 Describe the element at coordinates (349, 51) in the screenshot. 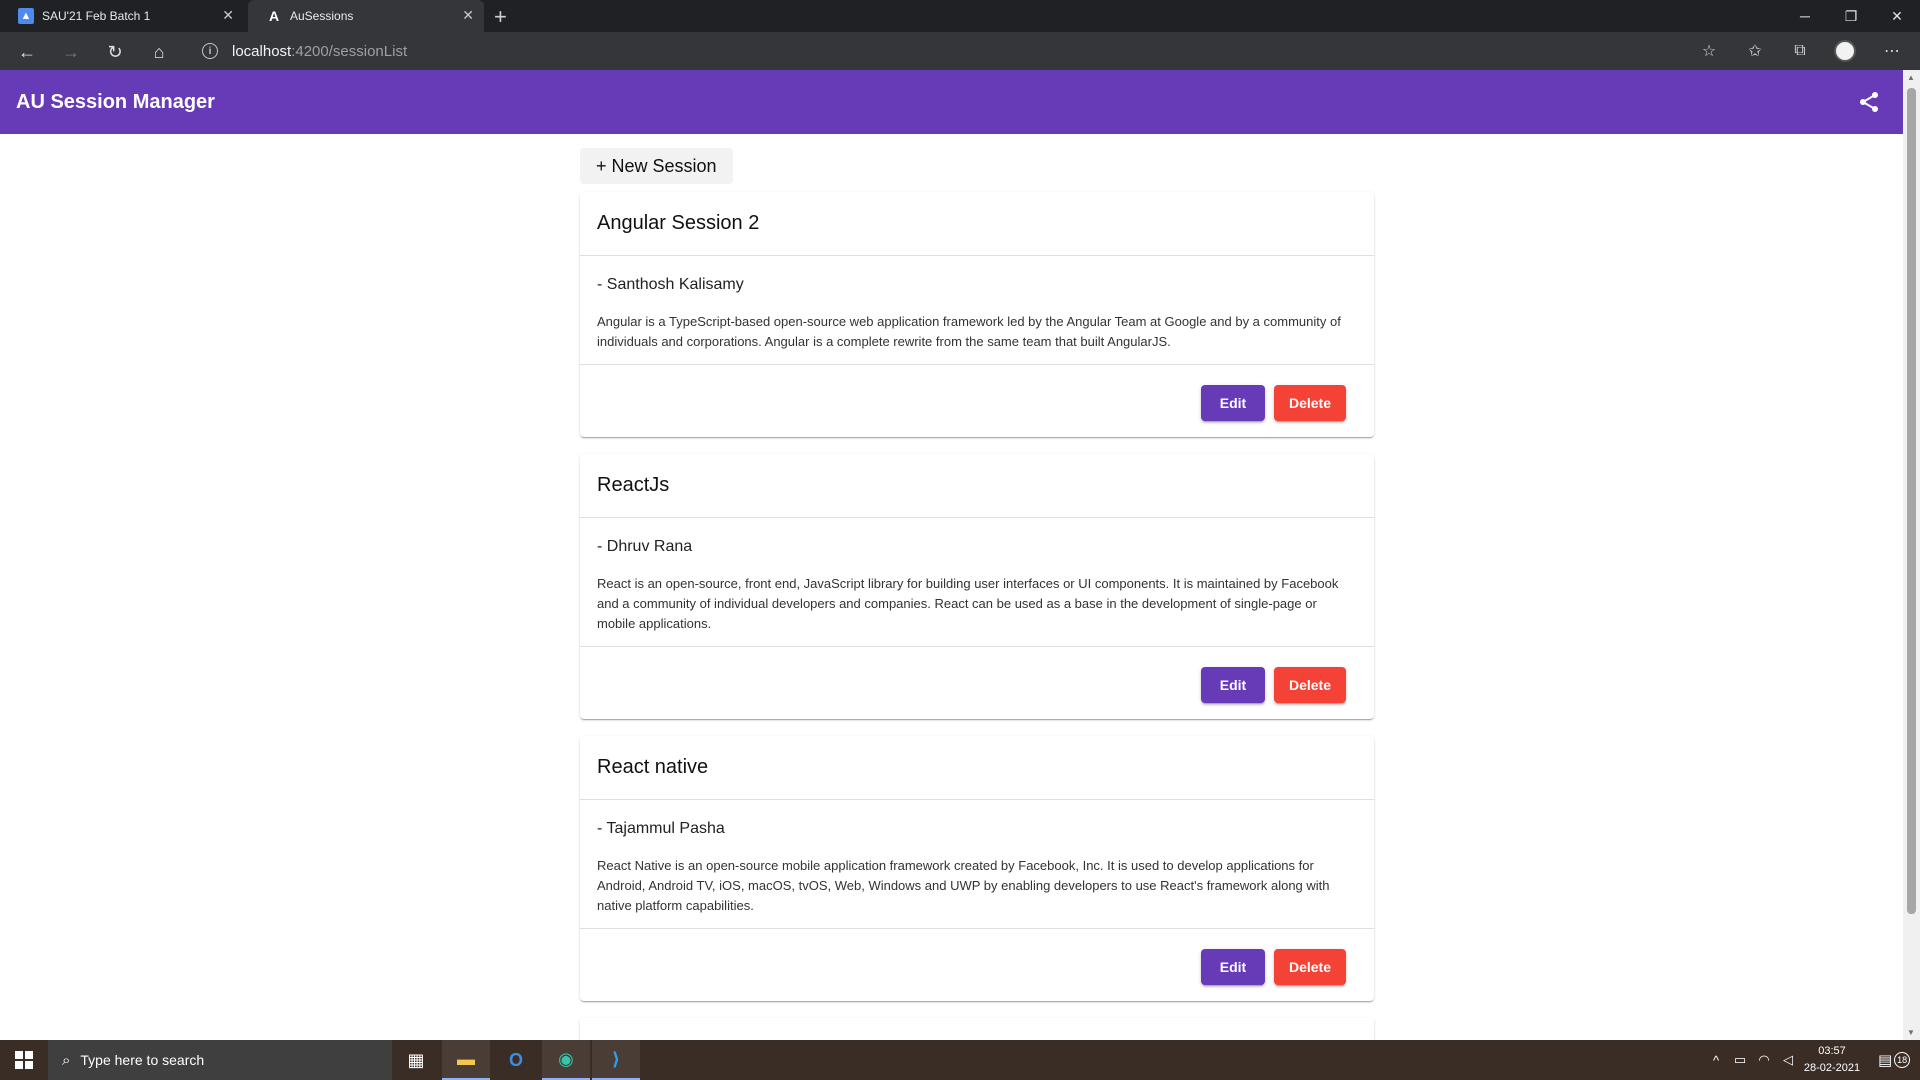

I see `url-path: :4200/sessionList` at that location.